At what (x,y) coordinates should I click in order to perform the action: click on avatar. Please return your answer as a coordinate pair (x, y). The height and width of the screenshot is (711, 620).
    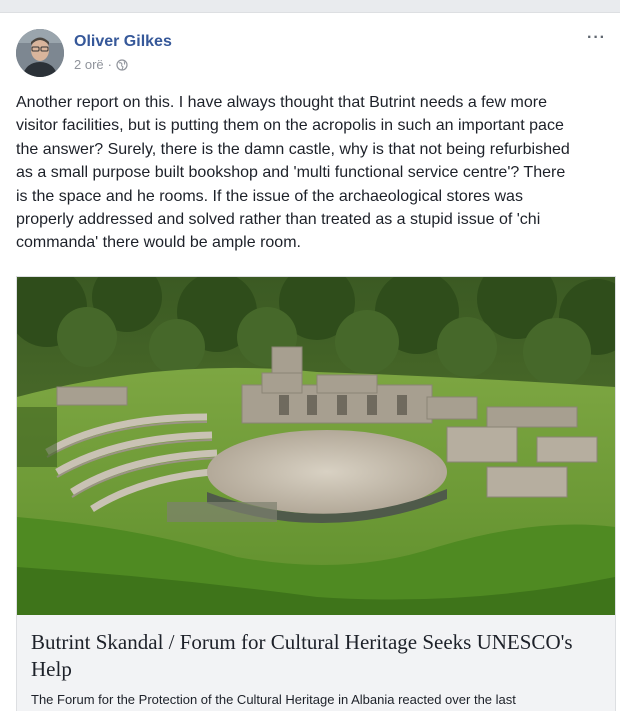
    Looking at the image, I should click on (40, 53).